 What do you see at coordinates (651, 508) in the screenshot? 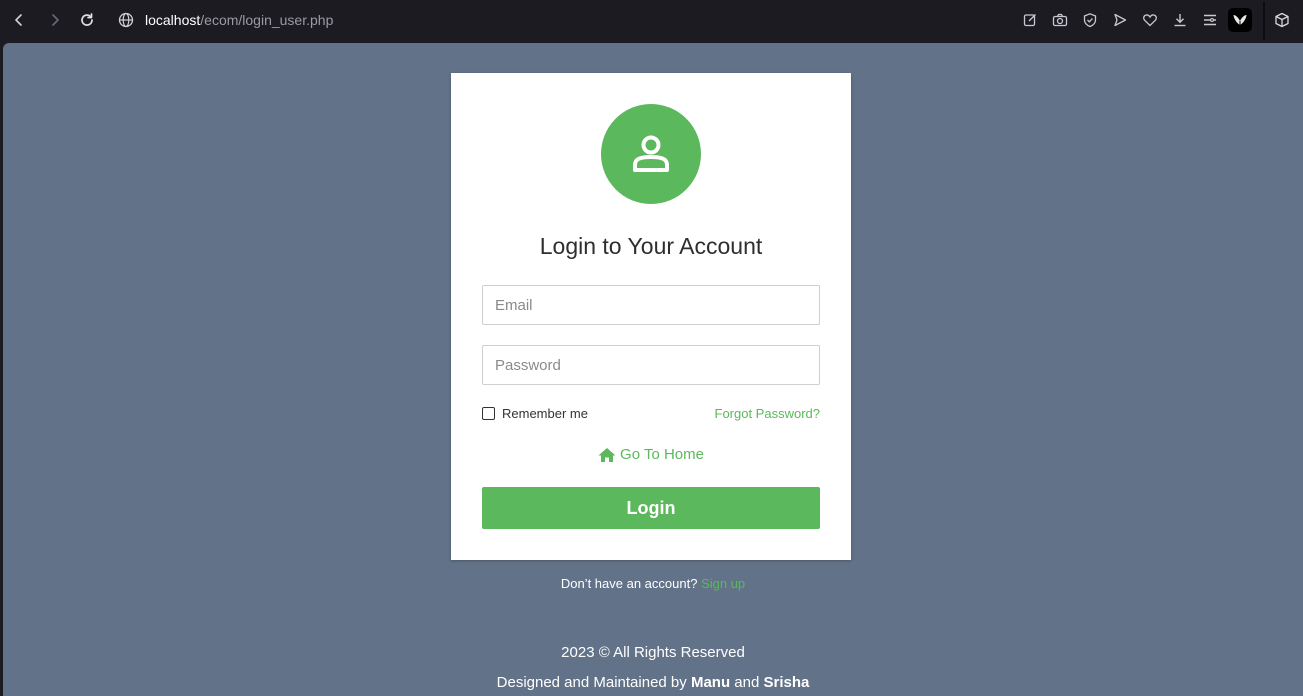
I see `login-button: Login` at bounding box center [651, 508].